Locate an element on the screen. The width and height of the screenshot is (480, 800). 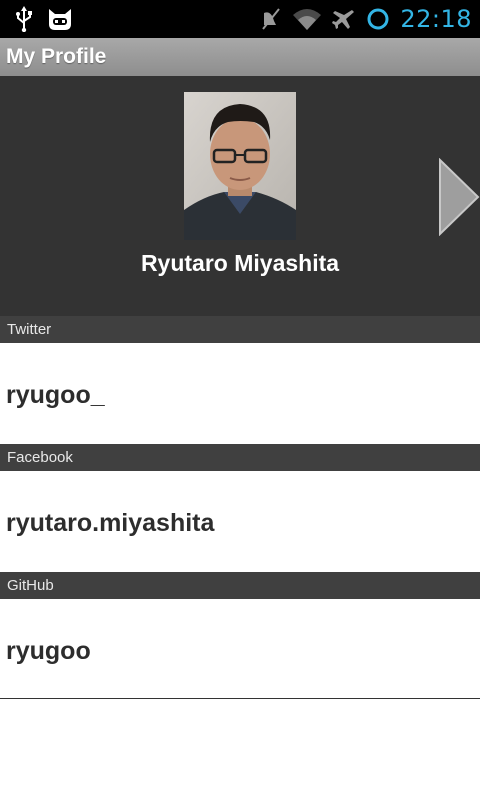
section-header-facebook: Facebook is located at coordinates (240, 457).